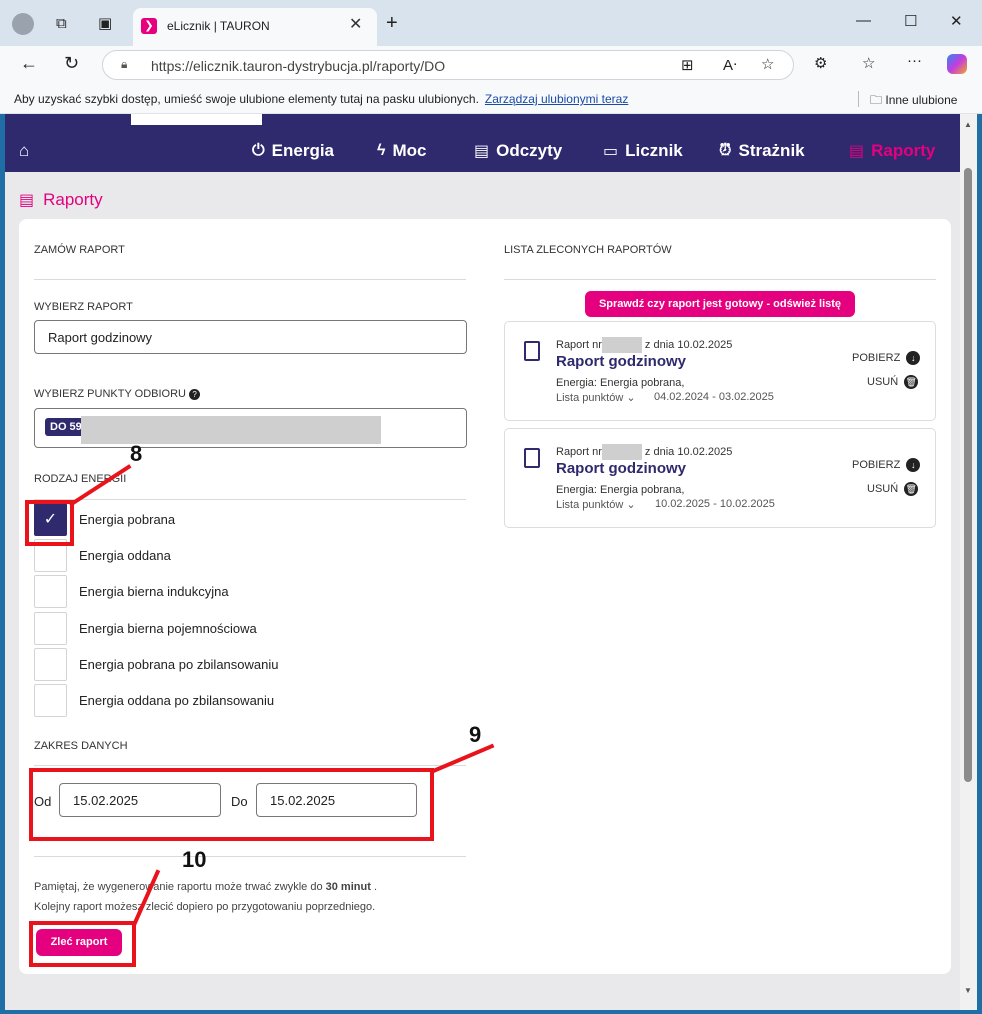 This screenshot has height=1014, width=982. I want to click on report-title: Raport godzinowy, so click(621, 361).